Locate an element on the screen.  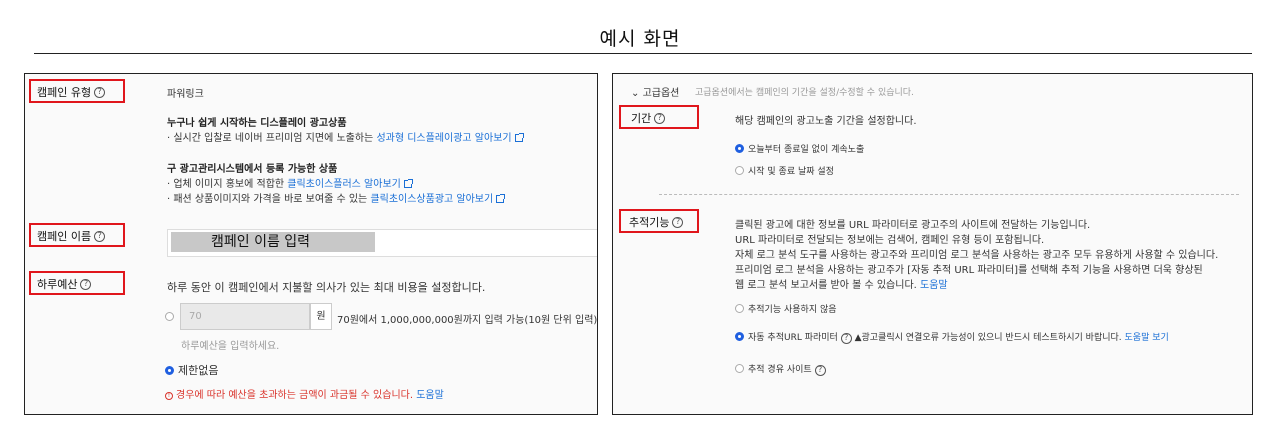
display-ad-link: 성과형 디스플레이광고 알아보기 is located at coordinates (443, 138).